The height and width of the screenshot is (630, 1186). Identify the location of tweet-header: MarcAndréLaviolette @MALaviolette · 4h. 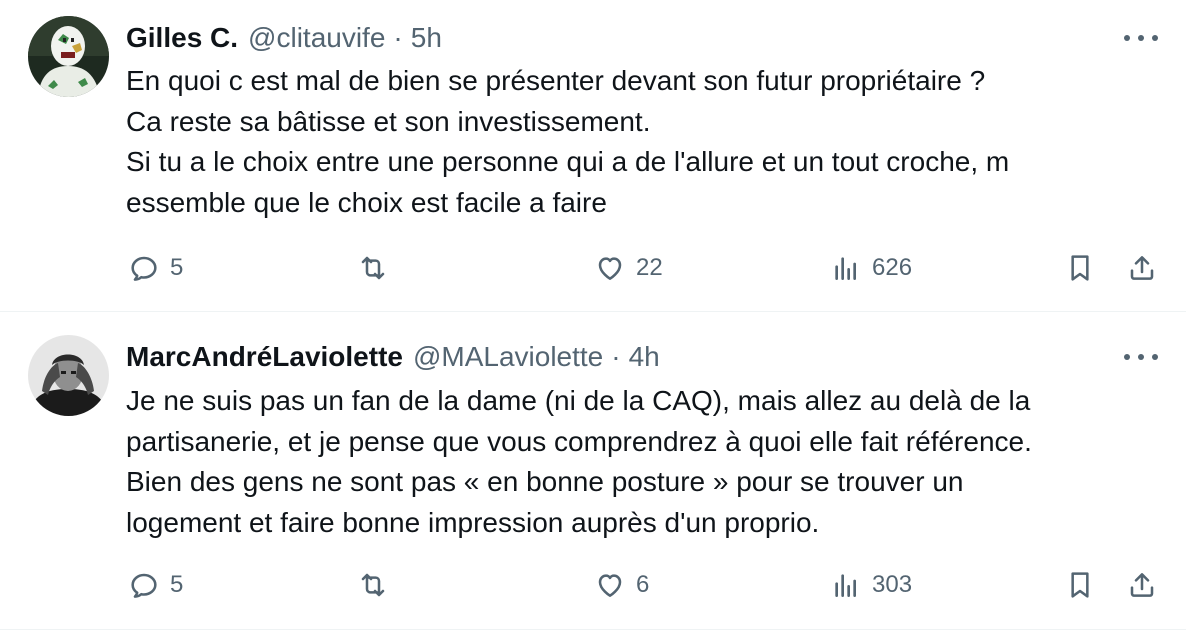
(393, 357).